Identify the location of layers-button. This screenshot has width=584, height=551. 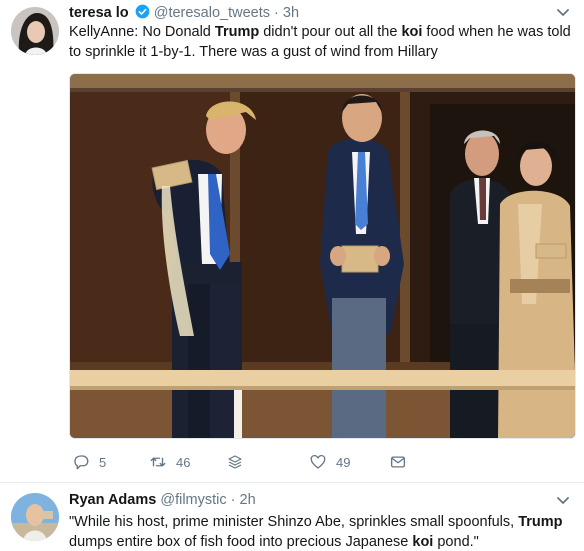
(235, 462).